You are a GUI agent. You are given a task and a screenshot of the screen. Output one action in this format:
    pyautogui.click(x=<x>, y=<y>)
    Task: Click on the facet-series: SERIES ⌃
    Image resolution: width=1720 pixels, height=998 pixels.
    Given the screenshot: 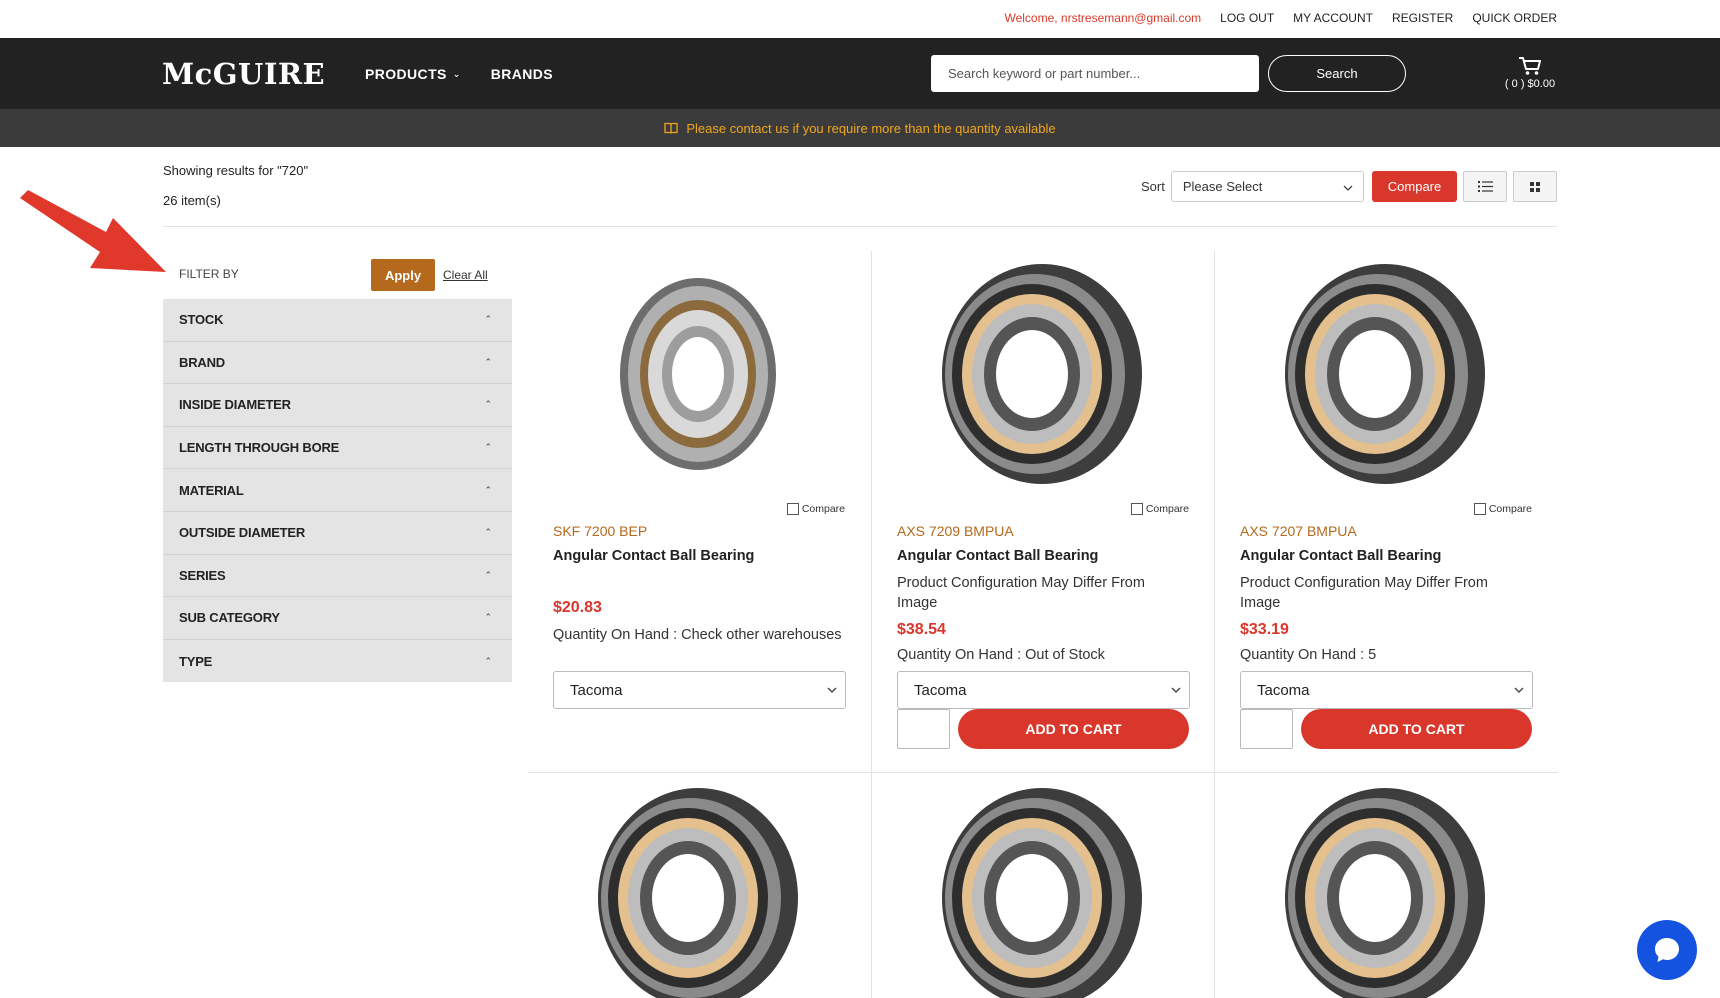 What is the action you would take?
    pyautogui.click(x=337, y=576)
    